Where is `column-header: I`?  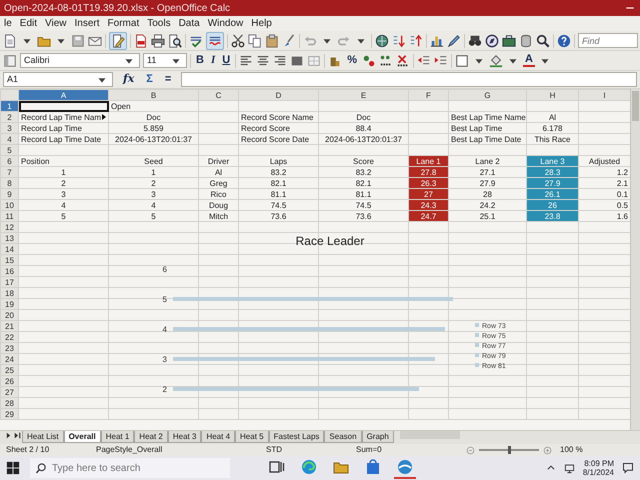
column-header: I is located at coordinates (604, 95).